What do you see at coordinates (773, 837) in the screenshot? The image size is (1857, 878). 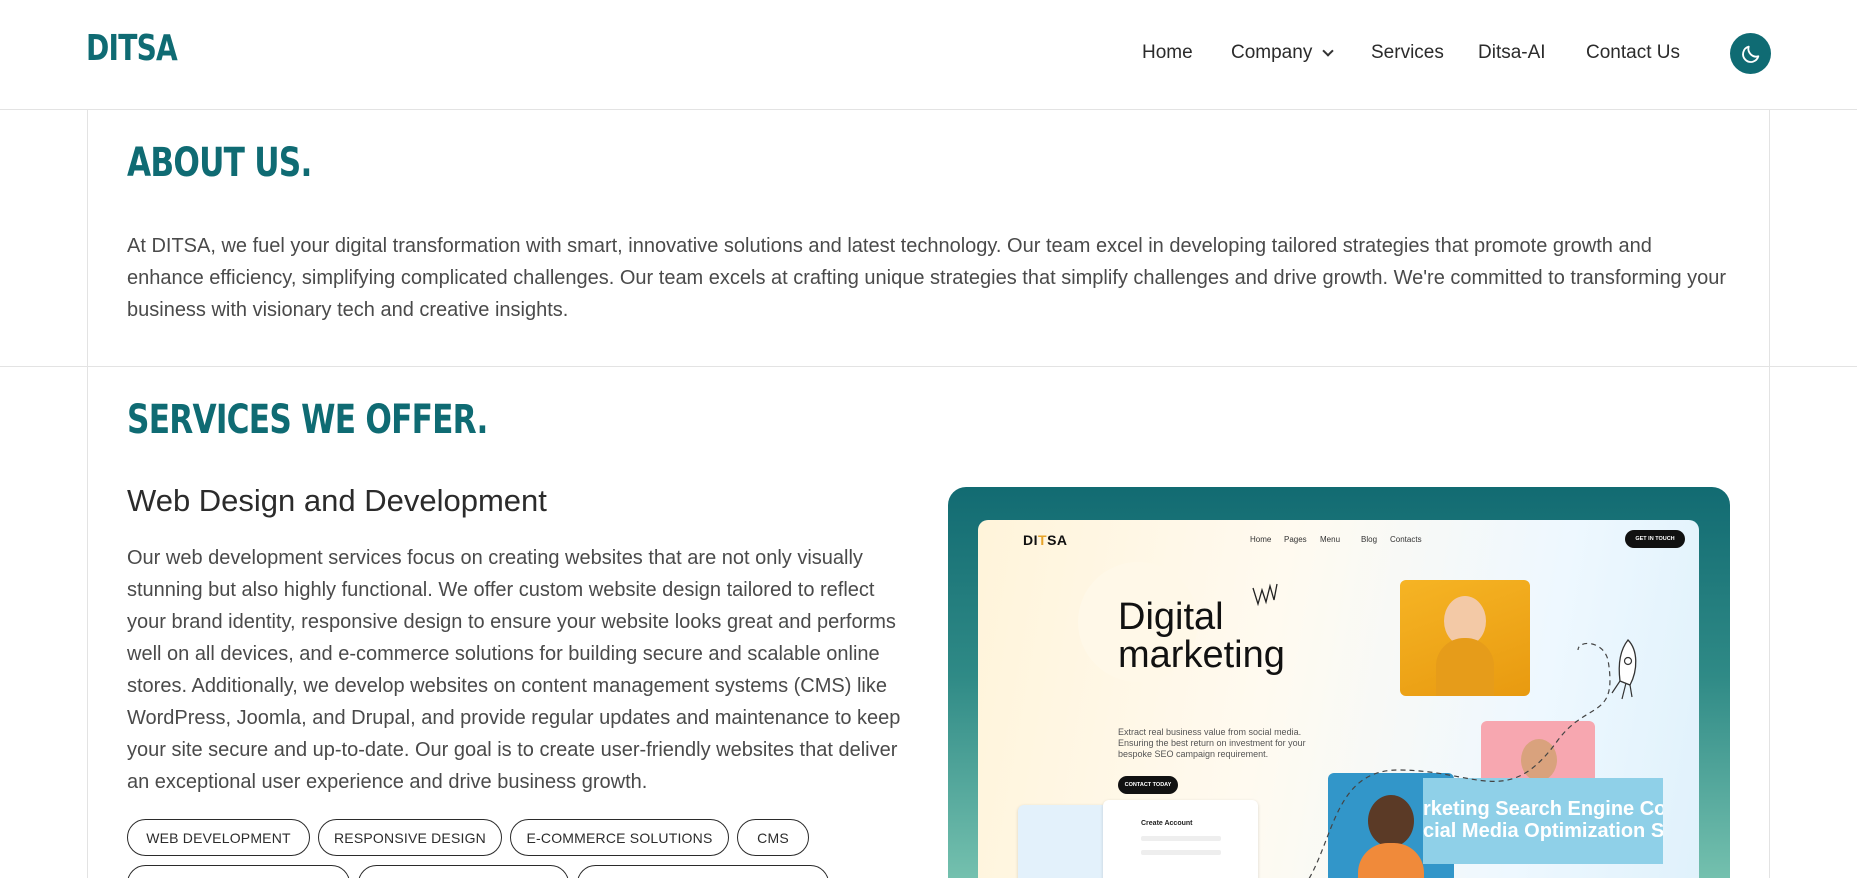 I see `tag-cms: CMS` at bounding box center [773, 837].